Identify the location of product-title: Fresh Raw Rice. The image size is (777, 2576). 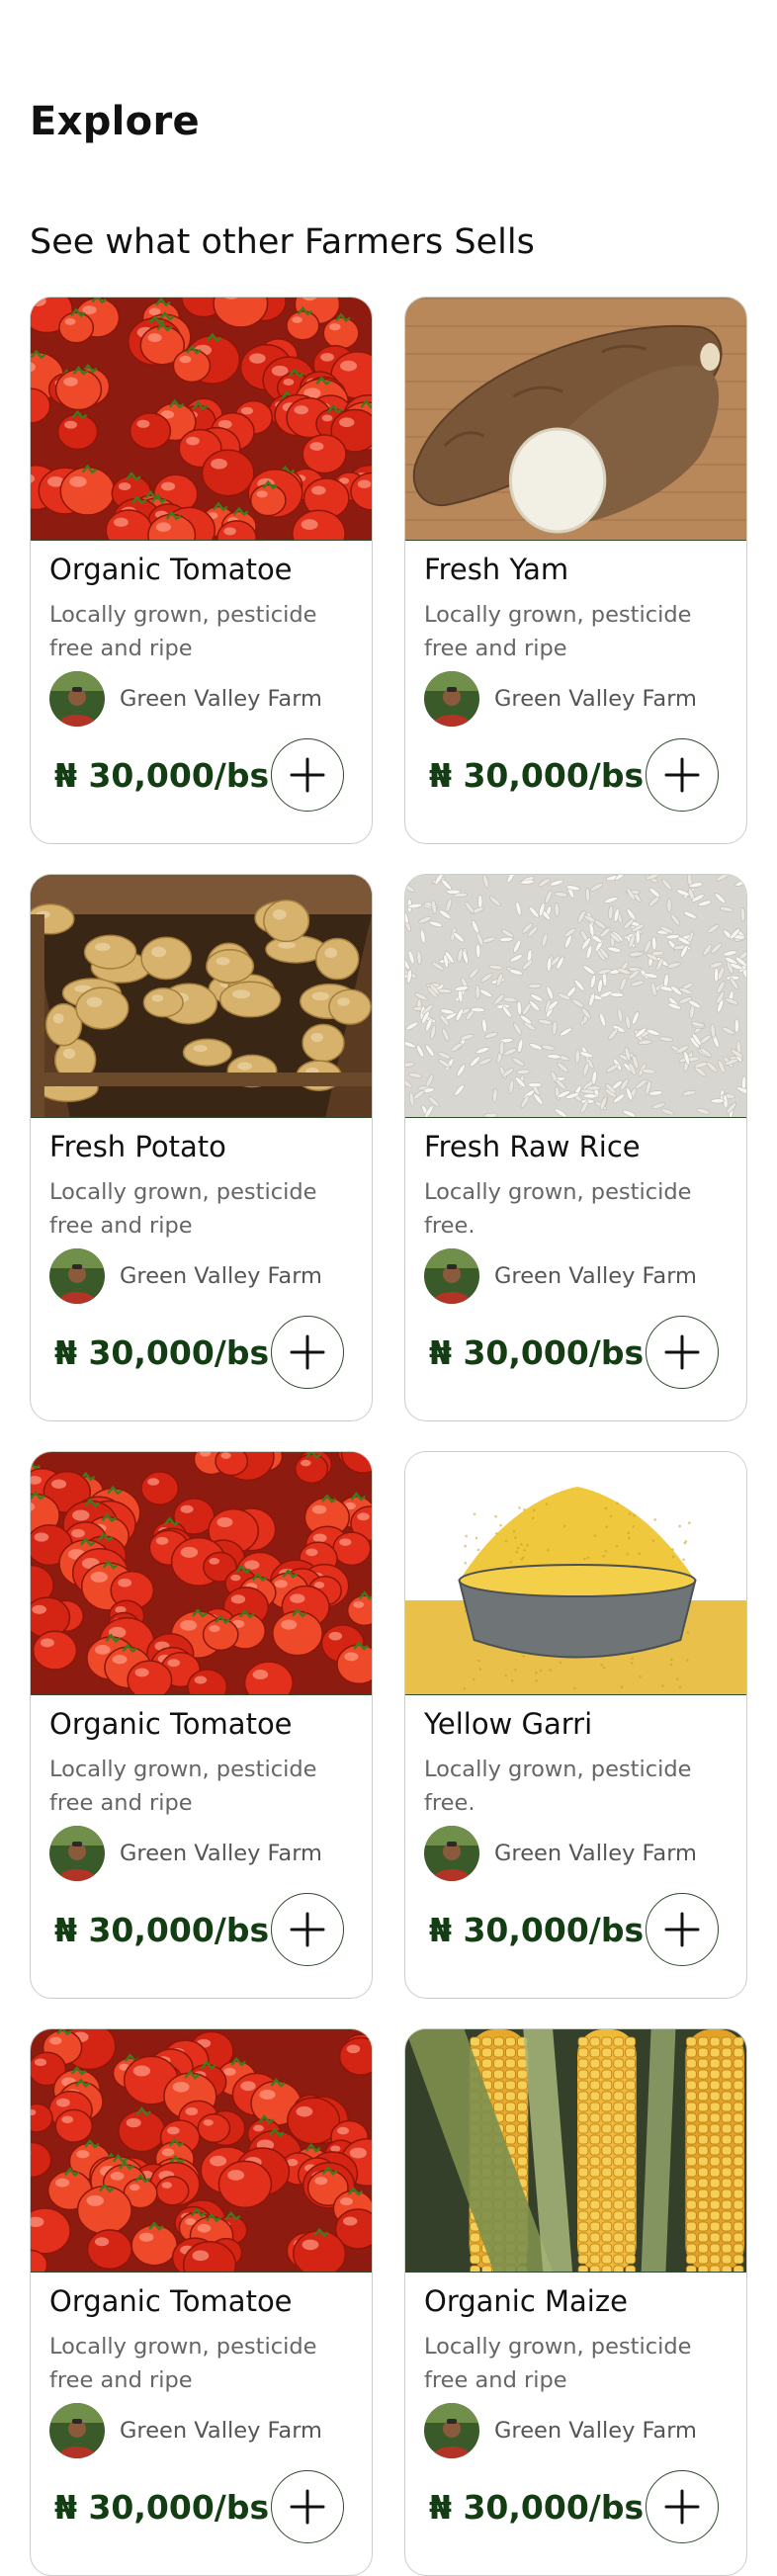
(532, 1146).